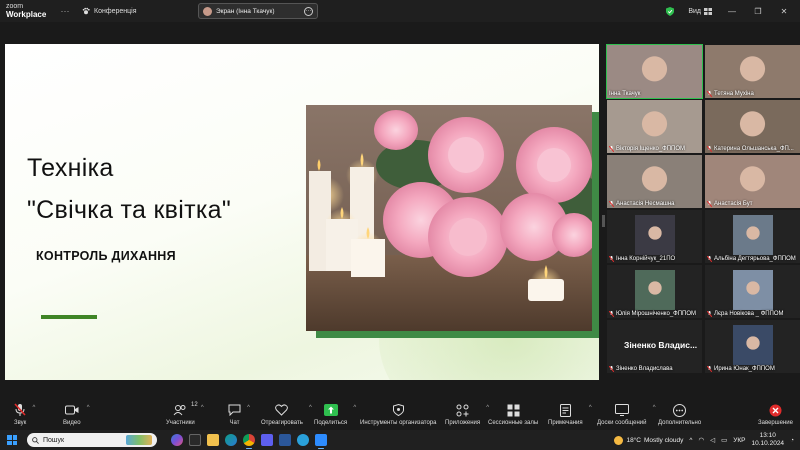 The height and width of the screenshot is (450, 800). What do you see at coordinates (248, 408) in the screenshot?
I see `chat-options-chevron-icon: ^` at bounding box center [248, 408].